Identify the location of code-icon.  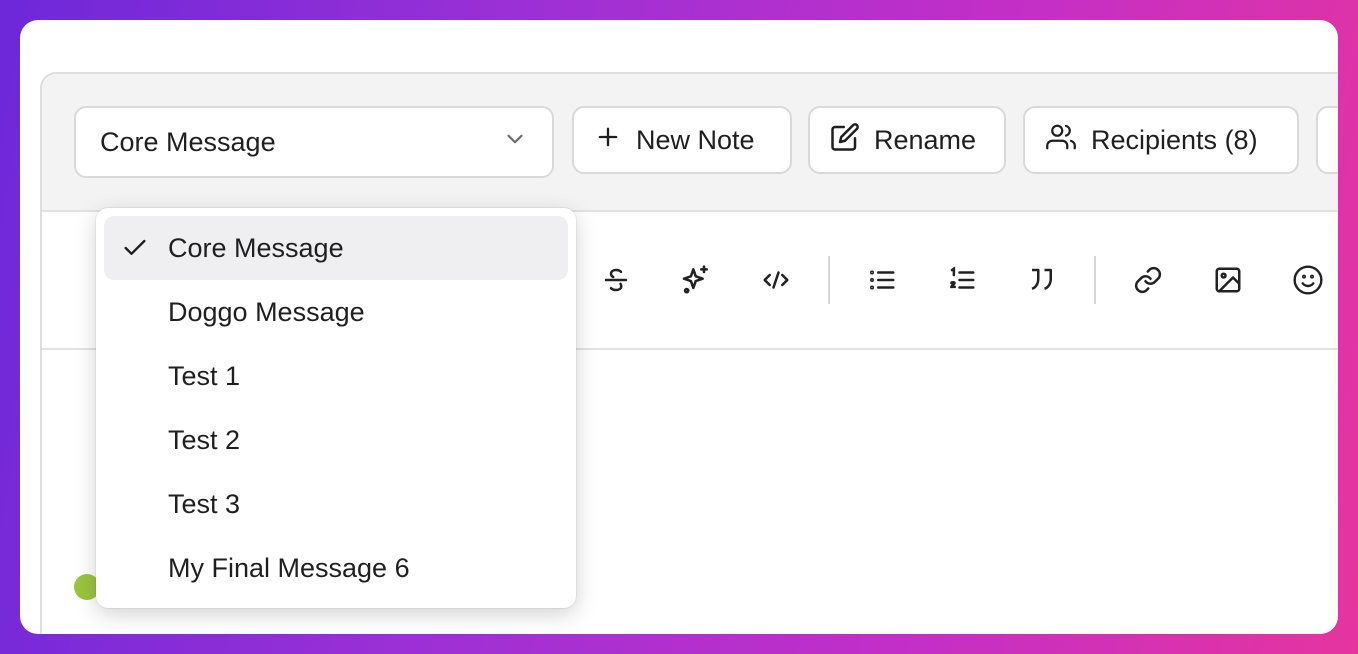
(776, 280).